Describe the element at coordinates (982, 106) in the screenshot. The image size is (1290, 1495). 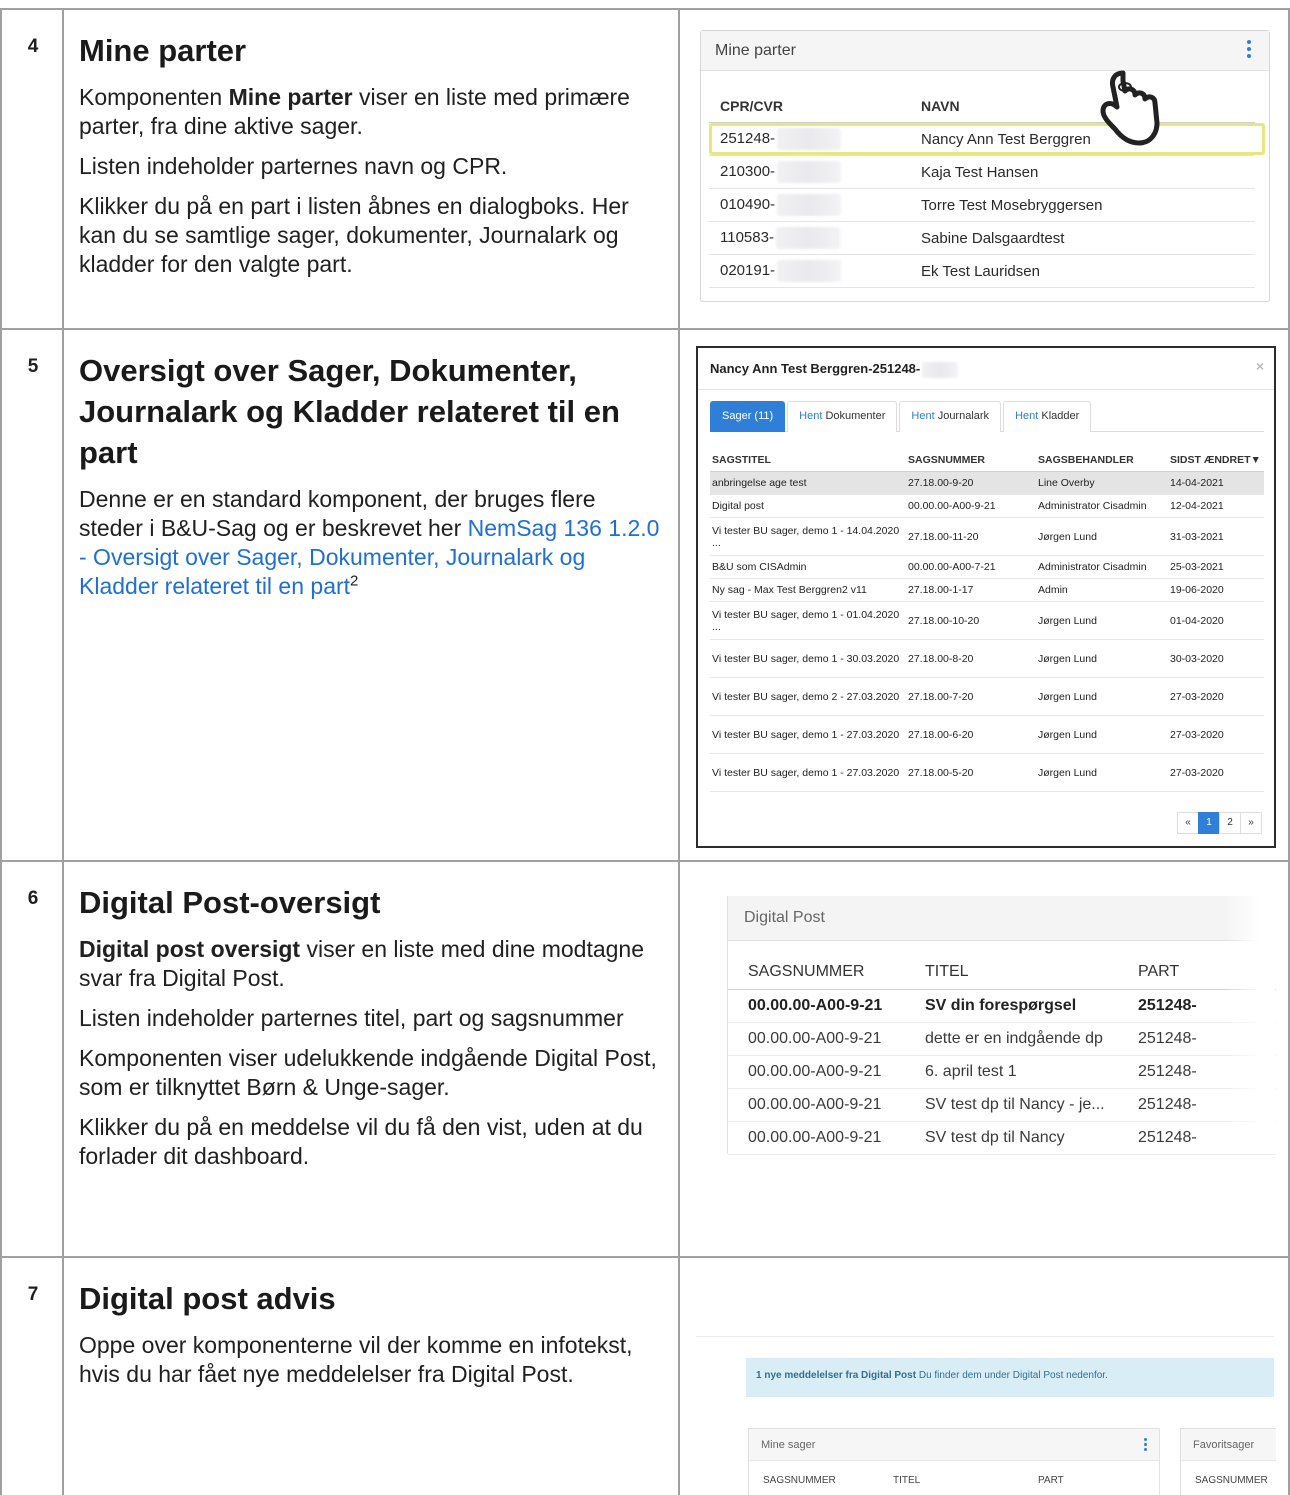
I see `table-header: CPR/CVR NAVN` at that location.